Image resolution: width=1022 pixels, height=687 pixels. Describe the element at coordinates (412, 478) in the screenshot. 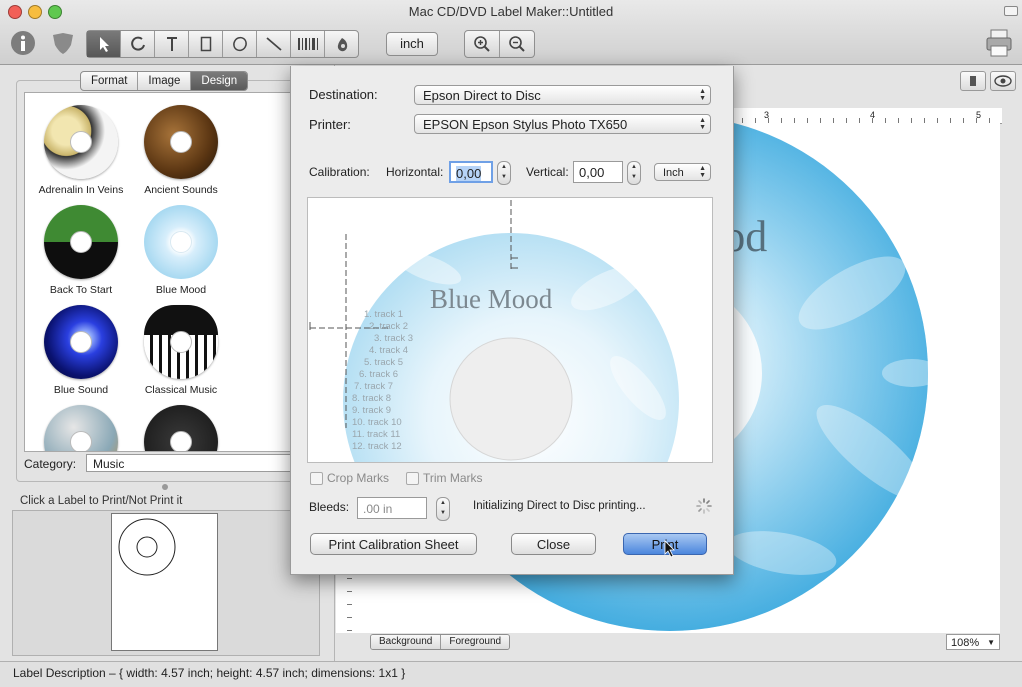

I see `trim-marks-checkbox` at that location.